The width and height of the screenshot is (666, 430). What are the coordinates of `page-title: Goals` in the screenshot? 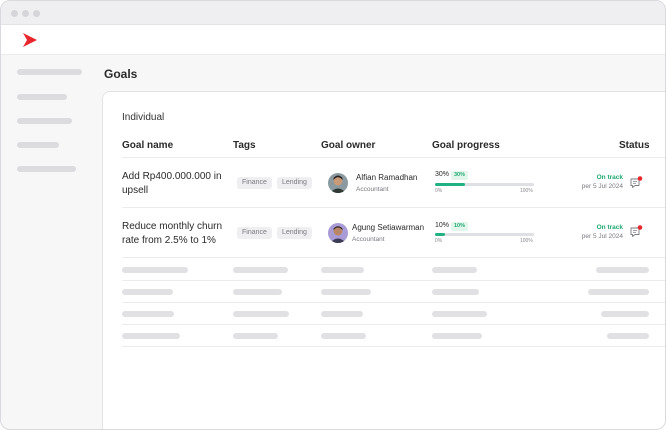 It's located at (121, 74).